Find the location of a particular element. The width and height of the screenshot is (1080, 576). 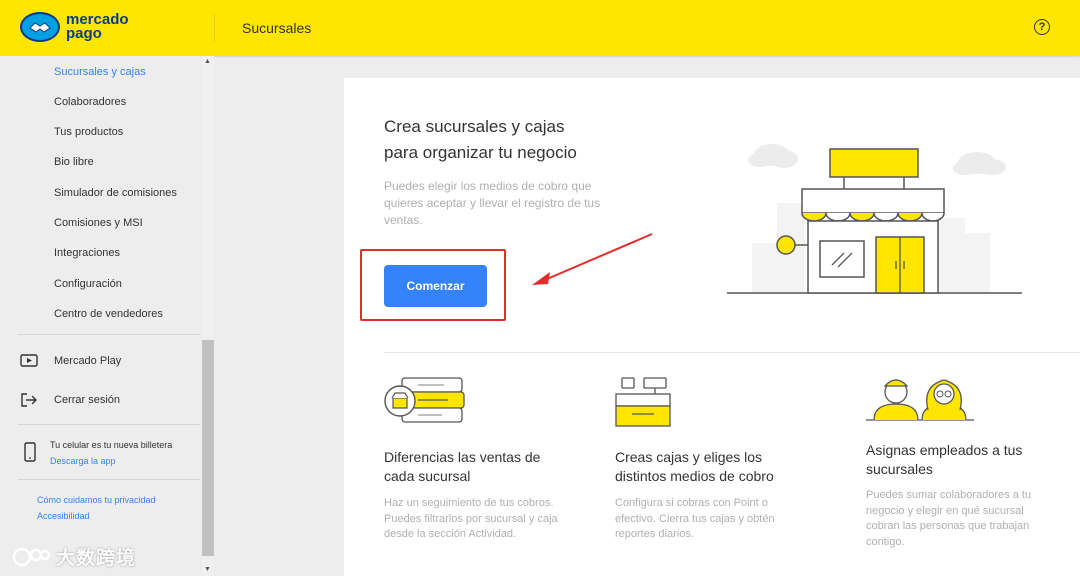

mercado-pago-logo: mercado pago is located at coordinates (74, 27).